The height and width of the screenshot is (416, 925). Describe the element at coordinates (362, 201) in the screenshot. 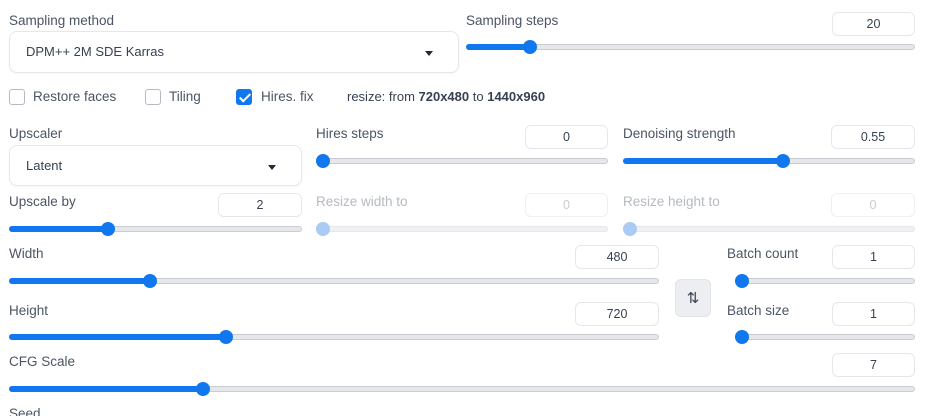

I see `resize-width-label: Resize width to` at that location.